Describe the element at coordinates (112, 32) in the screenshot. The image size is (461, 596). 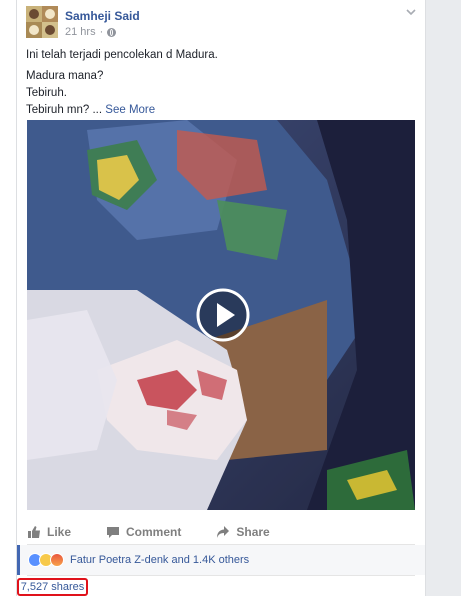
I see `globe-icon` at that location.